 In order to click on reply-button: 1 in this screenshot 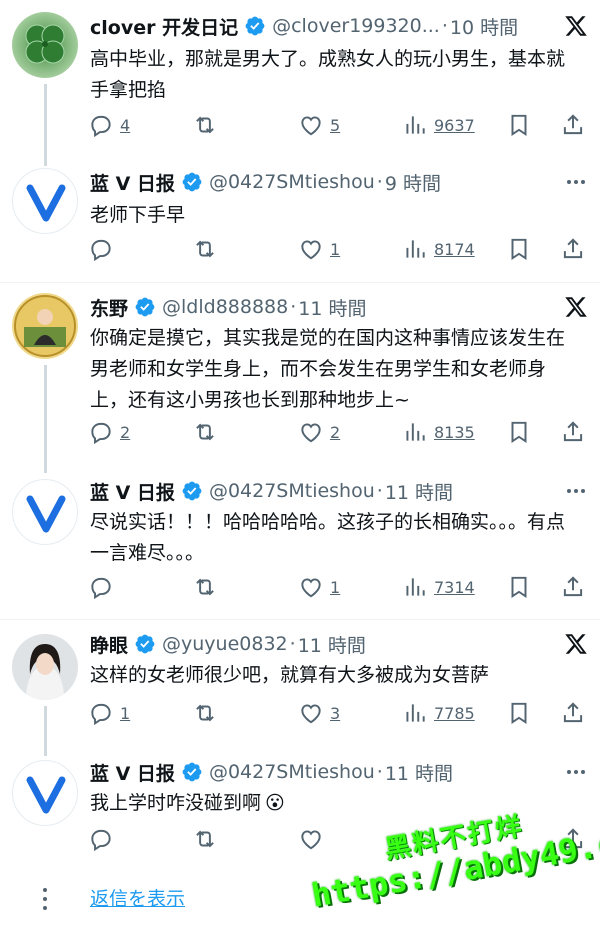, I will do `click(109, 713)`.